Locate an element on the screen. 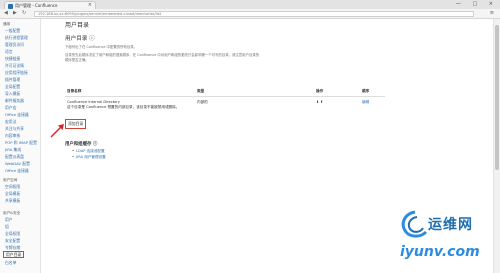 The image size is (500, 273). sidebar-item: 许可证详情 is located at coordinates (14, 65).